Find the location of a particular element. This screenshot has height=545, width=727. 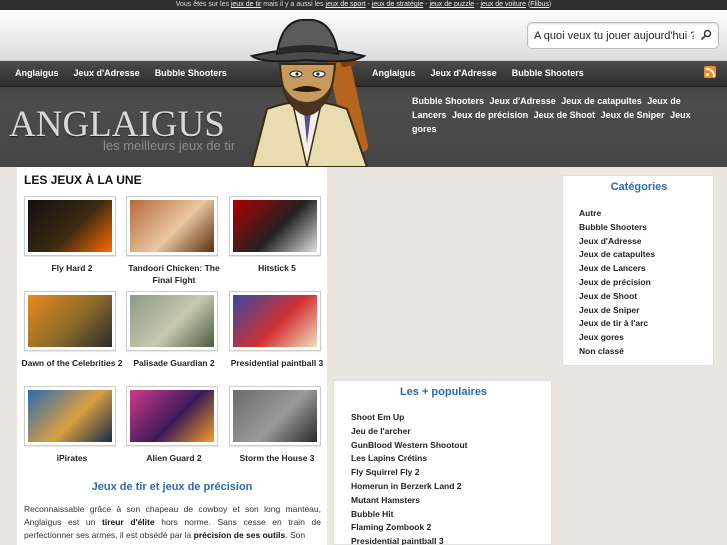

search-box is located at coordinates (623, 35).